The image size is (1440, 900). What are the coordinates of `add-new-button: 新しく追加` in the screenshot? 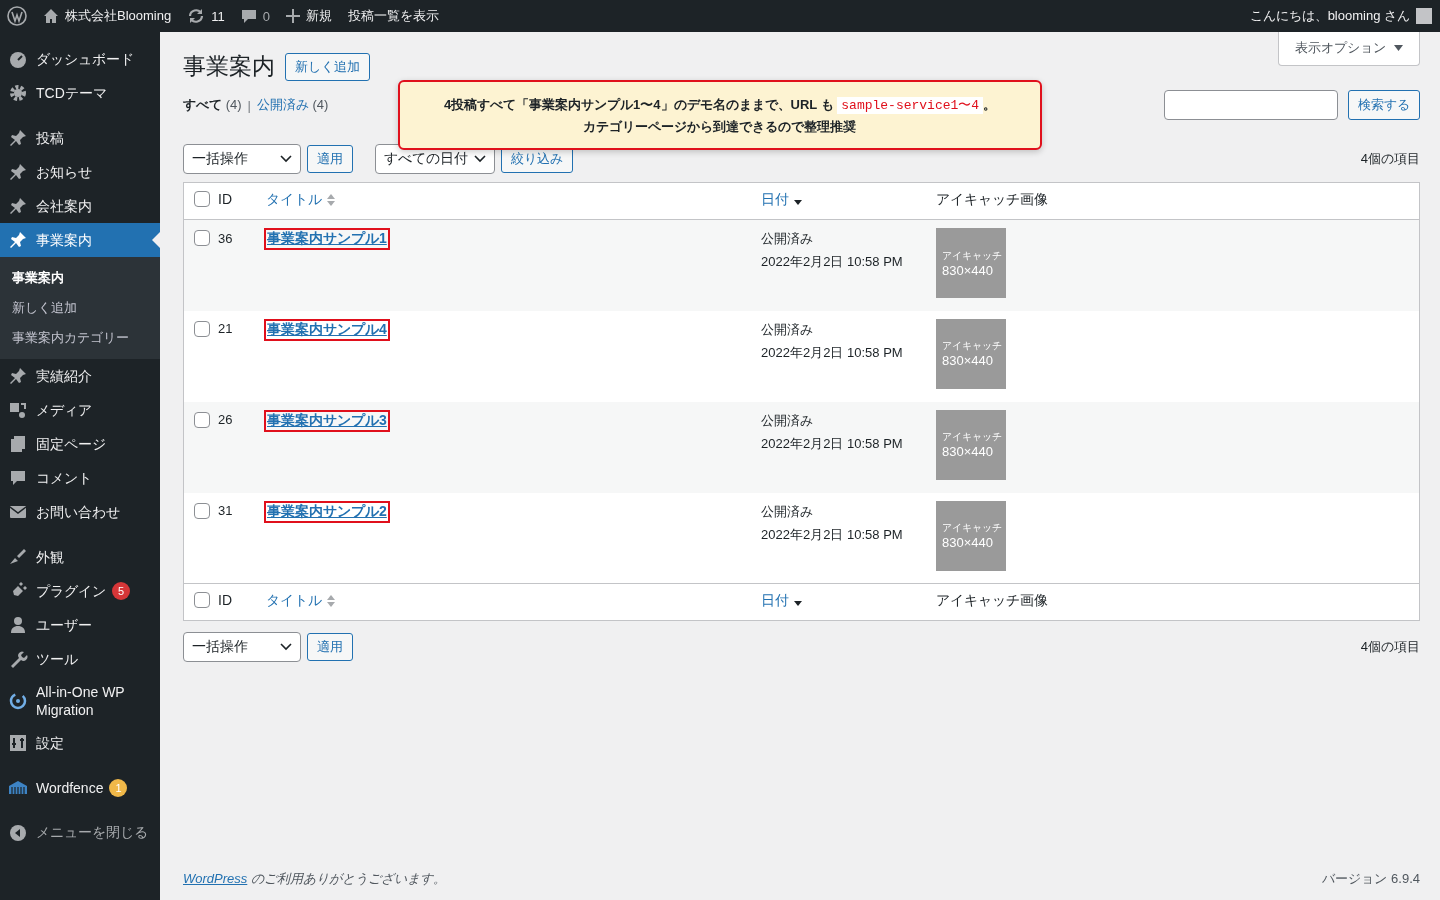 It's located at (327, 66).